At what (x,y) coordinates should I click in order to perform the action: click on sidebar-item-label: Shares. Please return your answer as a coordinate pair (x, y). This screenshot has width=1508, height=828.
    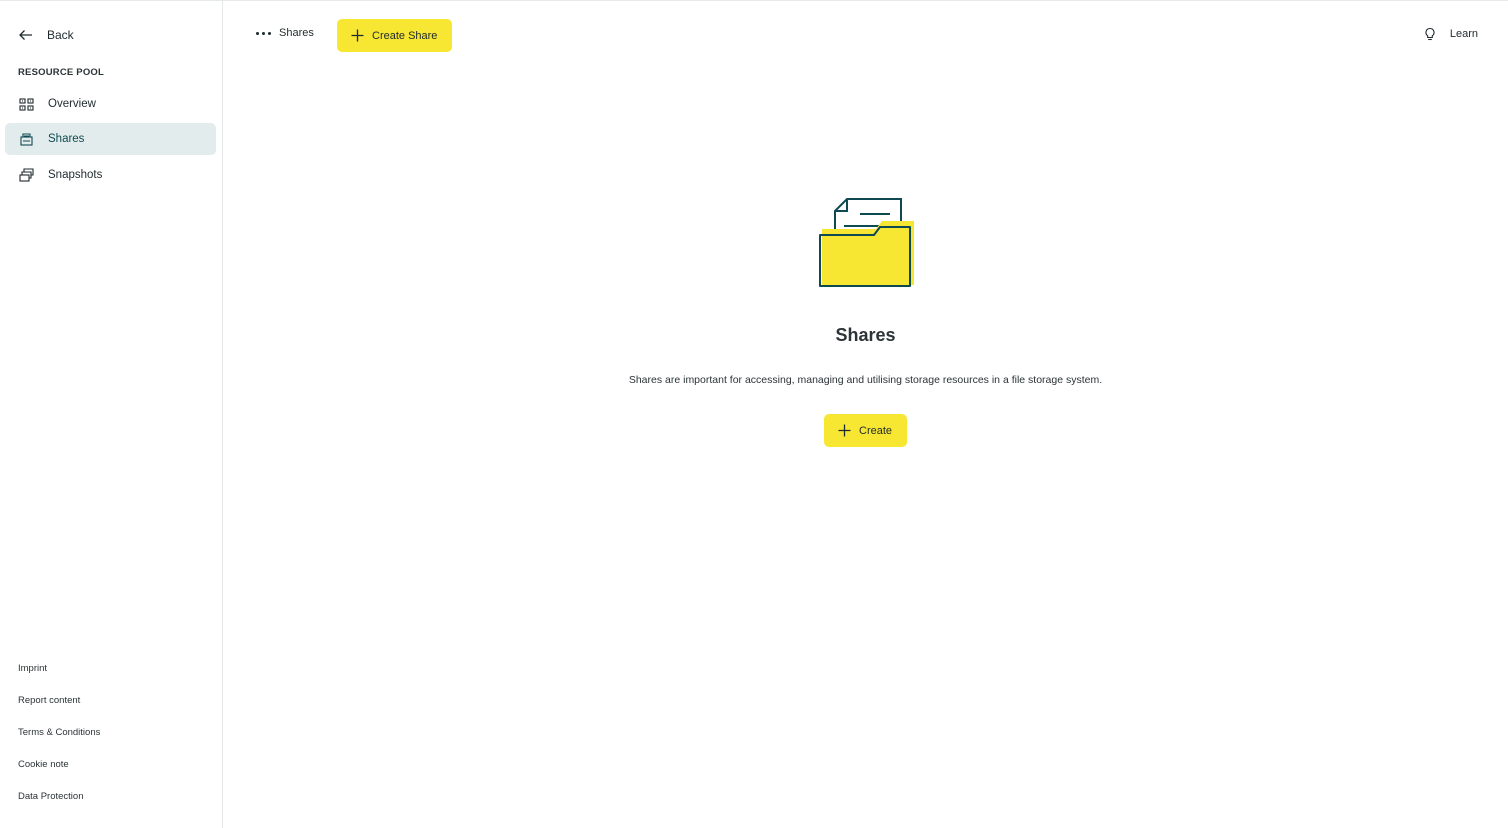
    Looking at the image, I should click on (66, 139).